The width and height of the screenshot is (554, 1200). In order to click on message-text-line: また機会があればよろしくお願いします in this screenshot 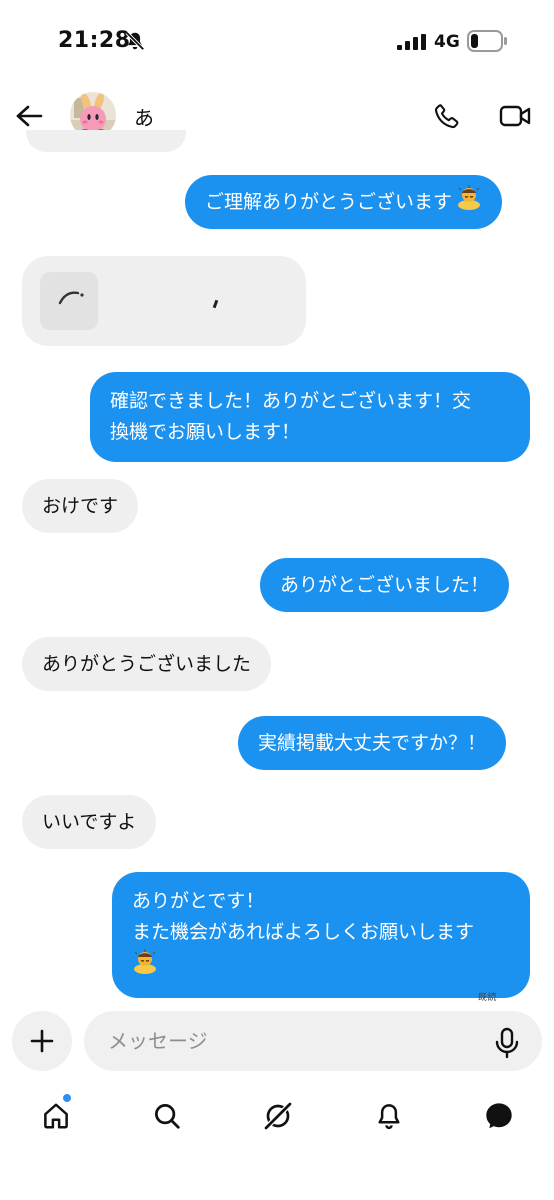, I will do `click(303, 932)`.